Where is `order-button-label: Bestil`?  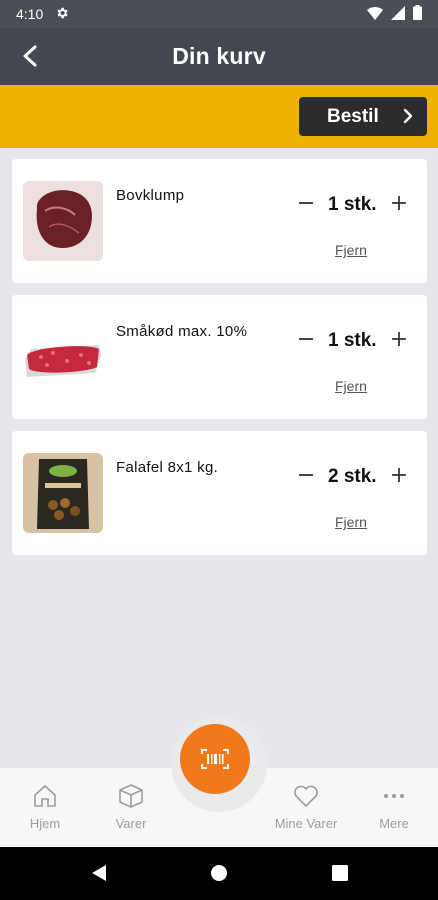
order-button-label: Bestil is located at coordinates (353, 116).